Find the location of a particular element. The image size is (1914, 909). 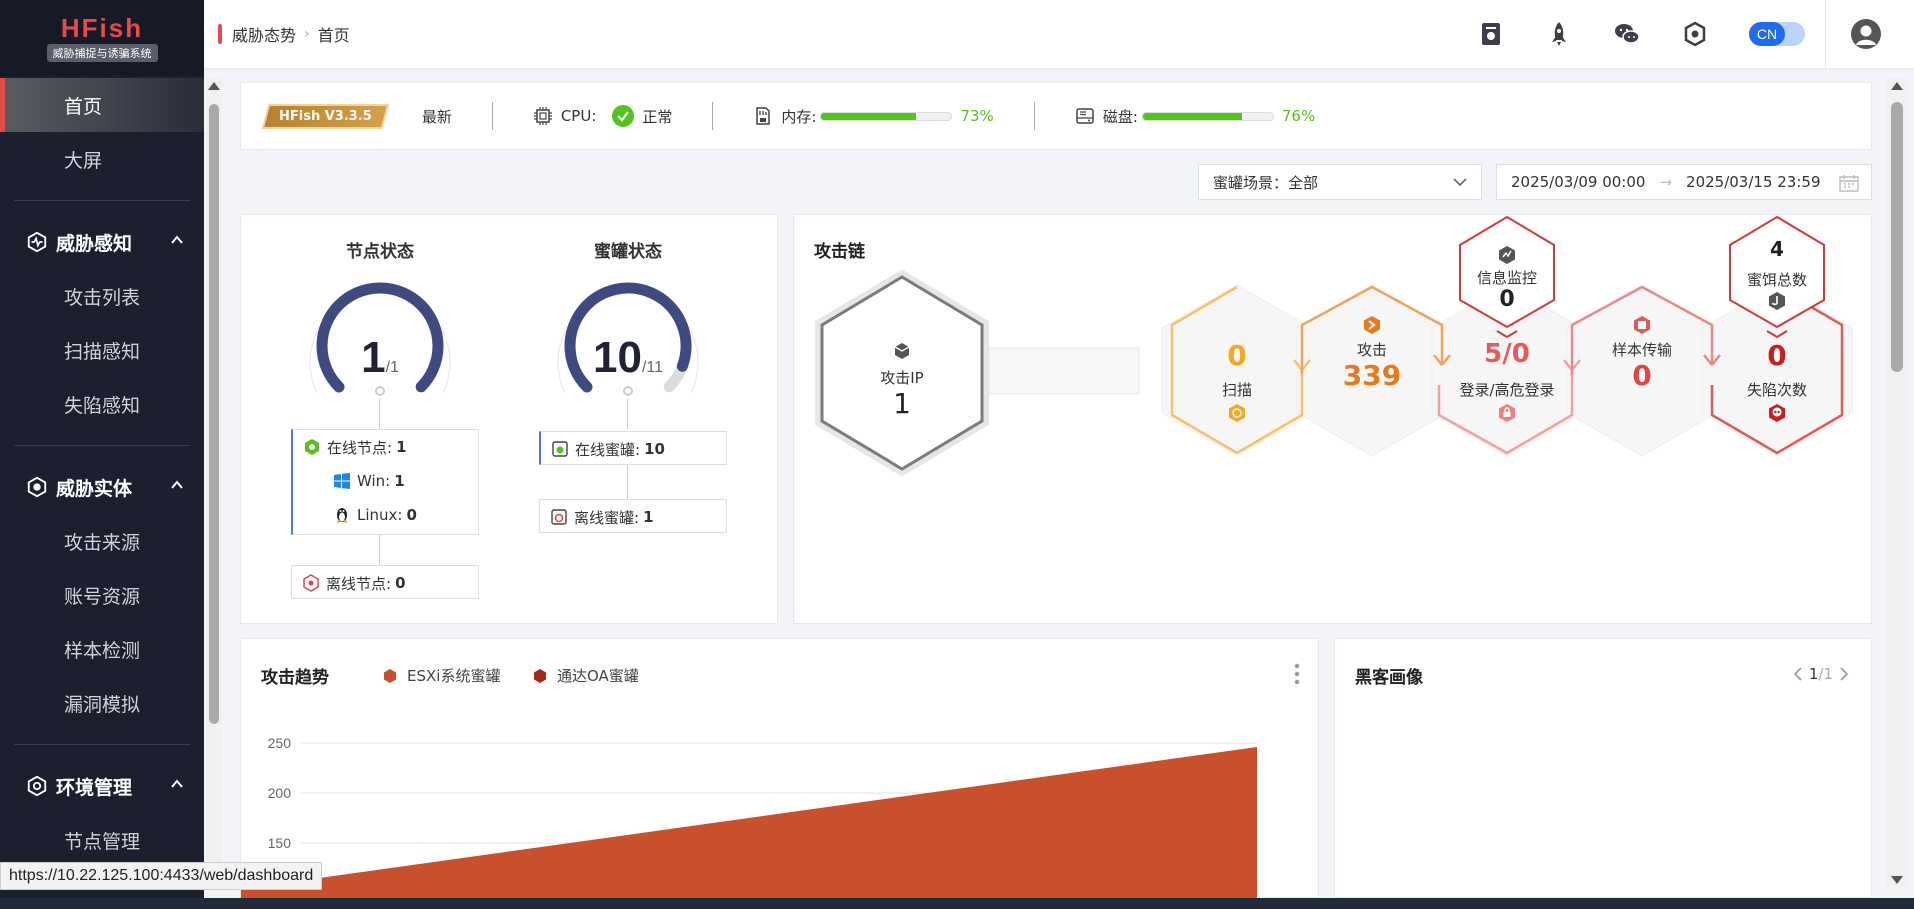

hexagon-icon is located at coordinates (1695, 34).